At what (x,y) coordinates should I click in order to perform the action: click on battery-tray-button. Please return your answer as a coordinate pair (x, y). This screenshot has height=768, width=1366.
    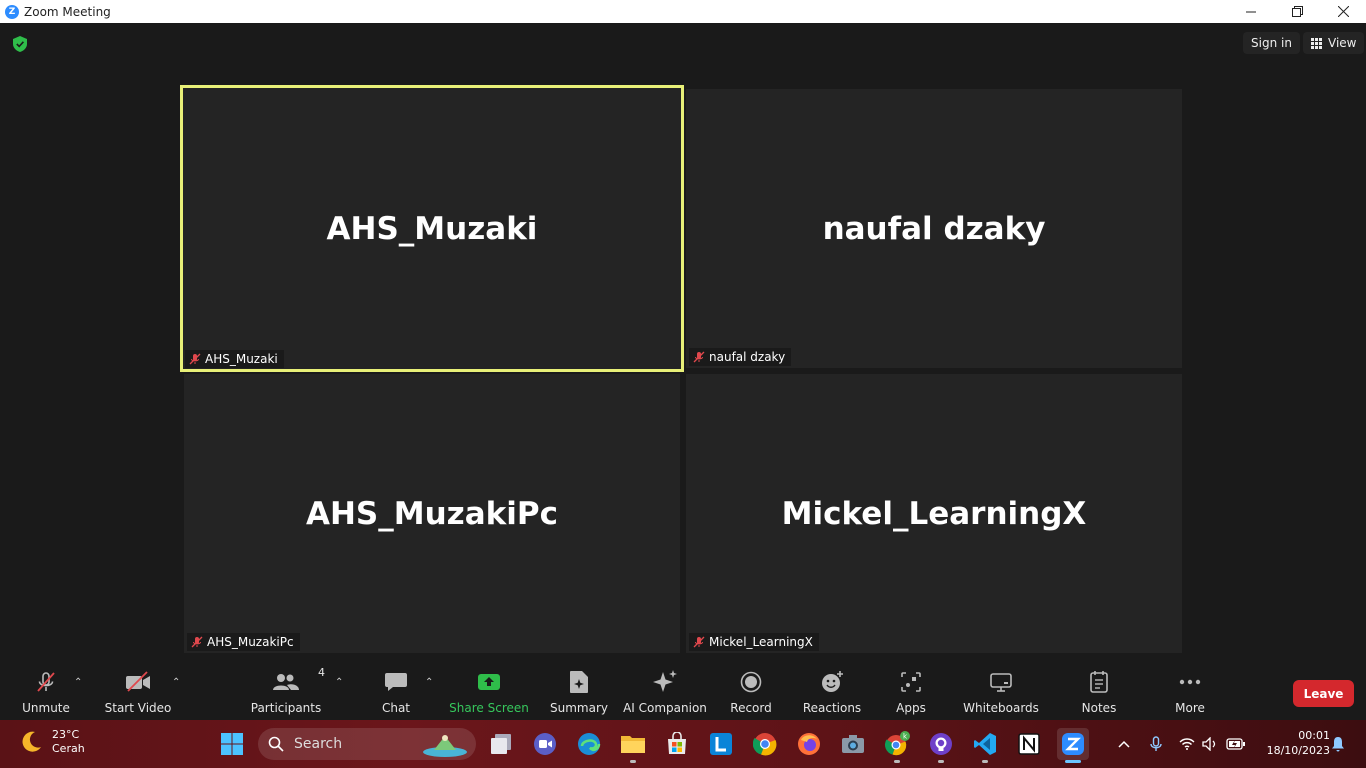
    Looking at the image, I should click on (1236, 744).